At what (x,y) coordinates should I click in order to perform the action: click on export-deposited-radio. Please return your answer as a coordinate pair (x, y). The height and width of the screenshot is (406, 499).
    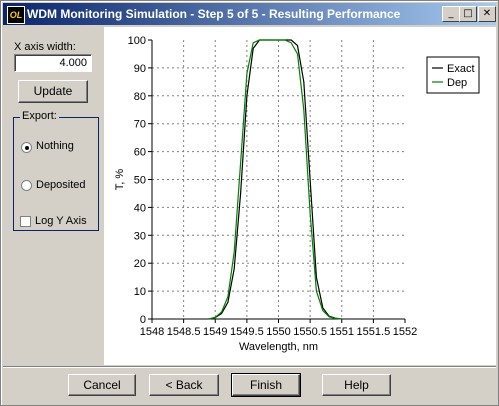
    Looking at the image, I should click on (26, 185).